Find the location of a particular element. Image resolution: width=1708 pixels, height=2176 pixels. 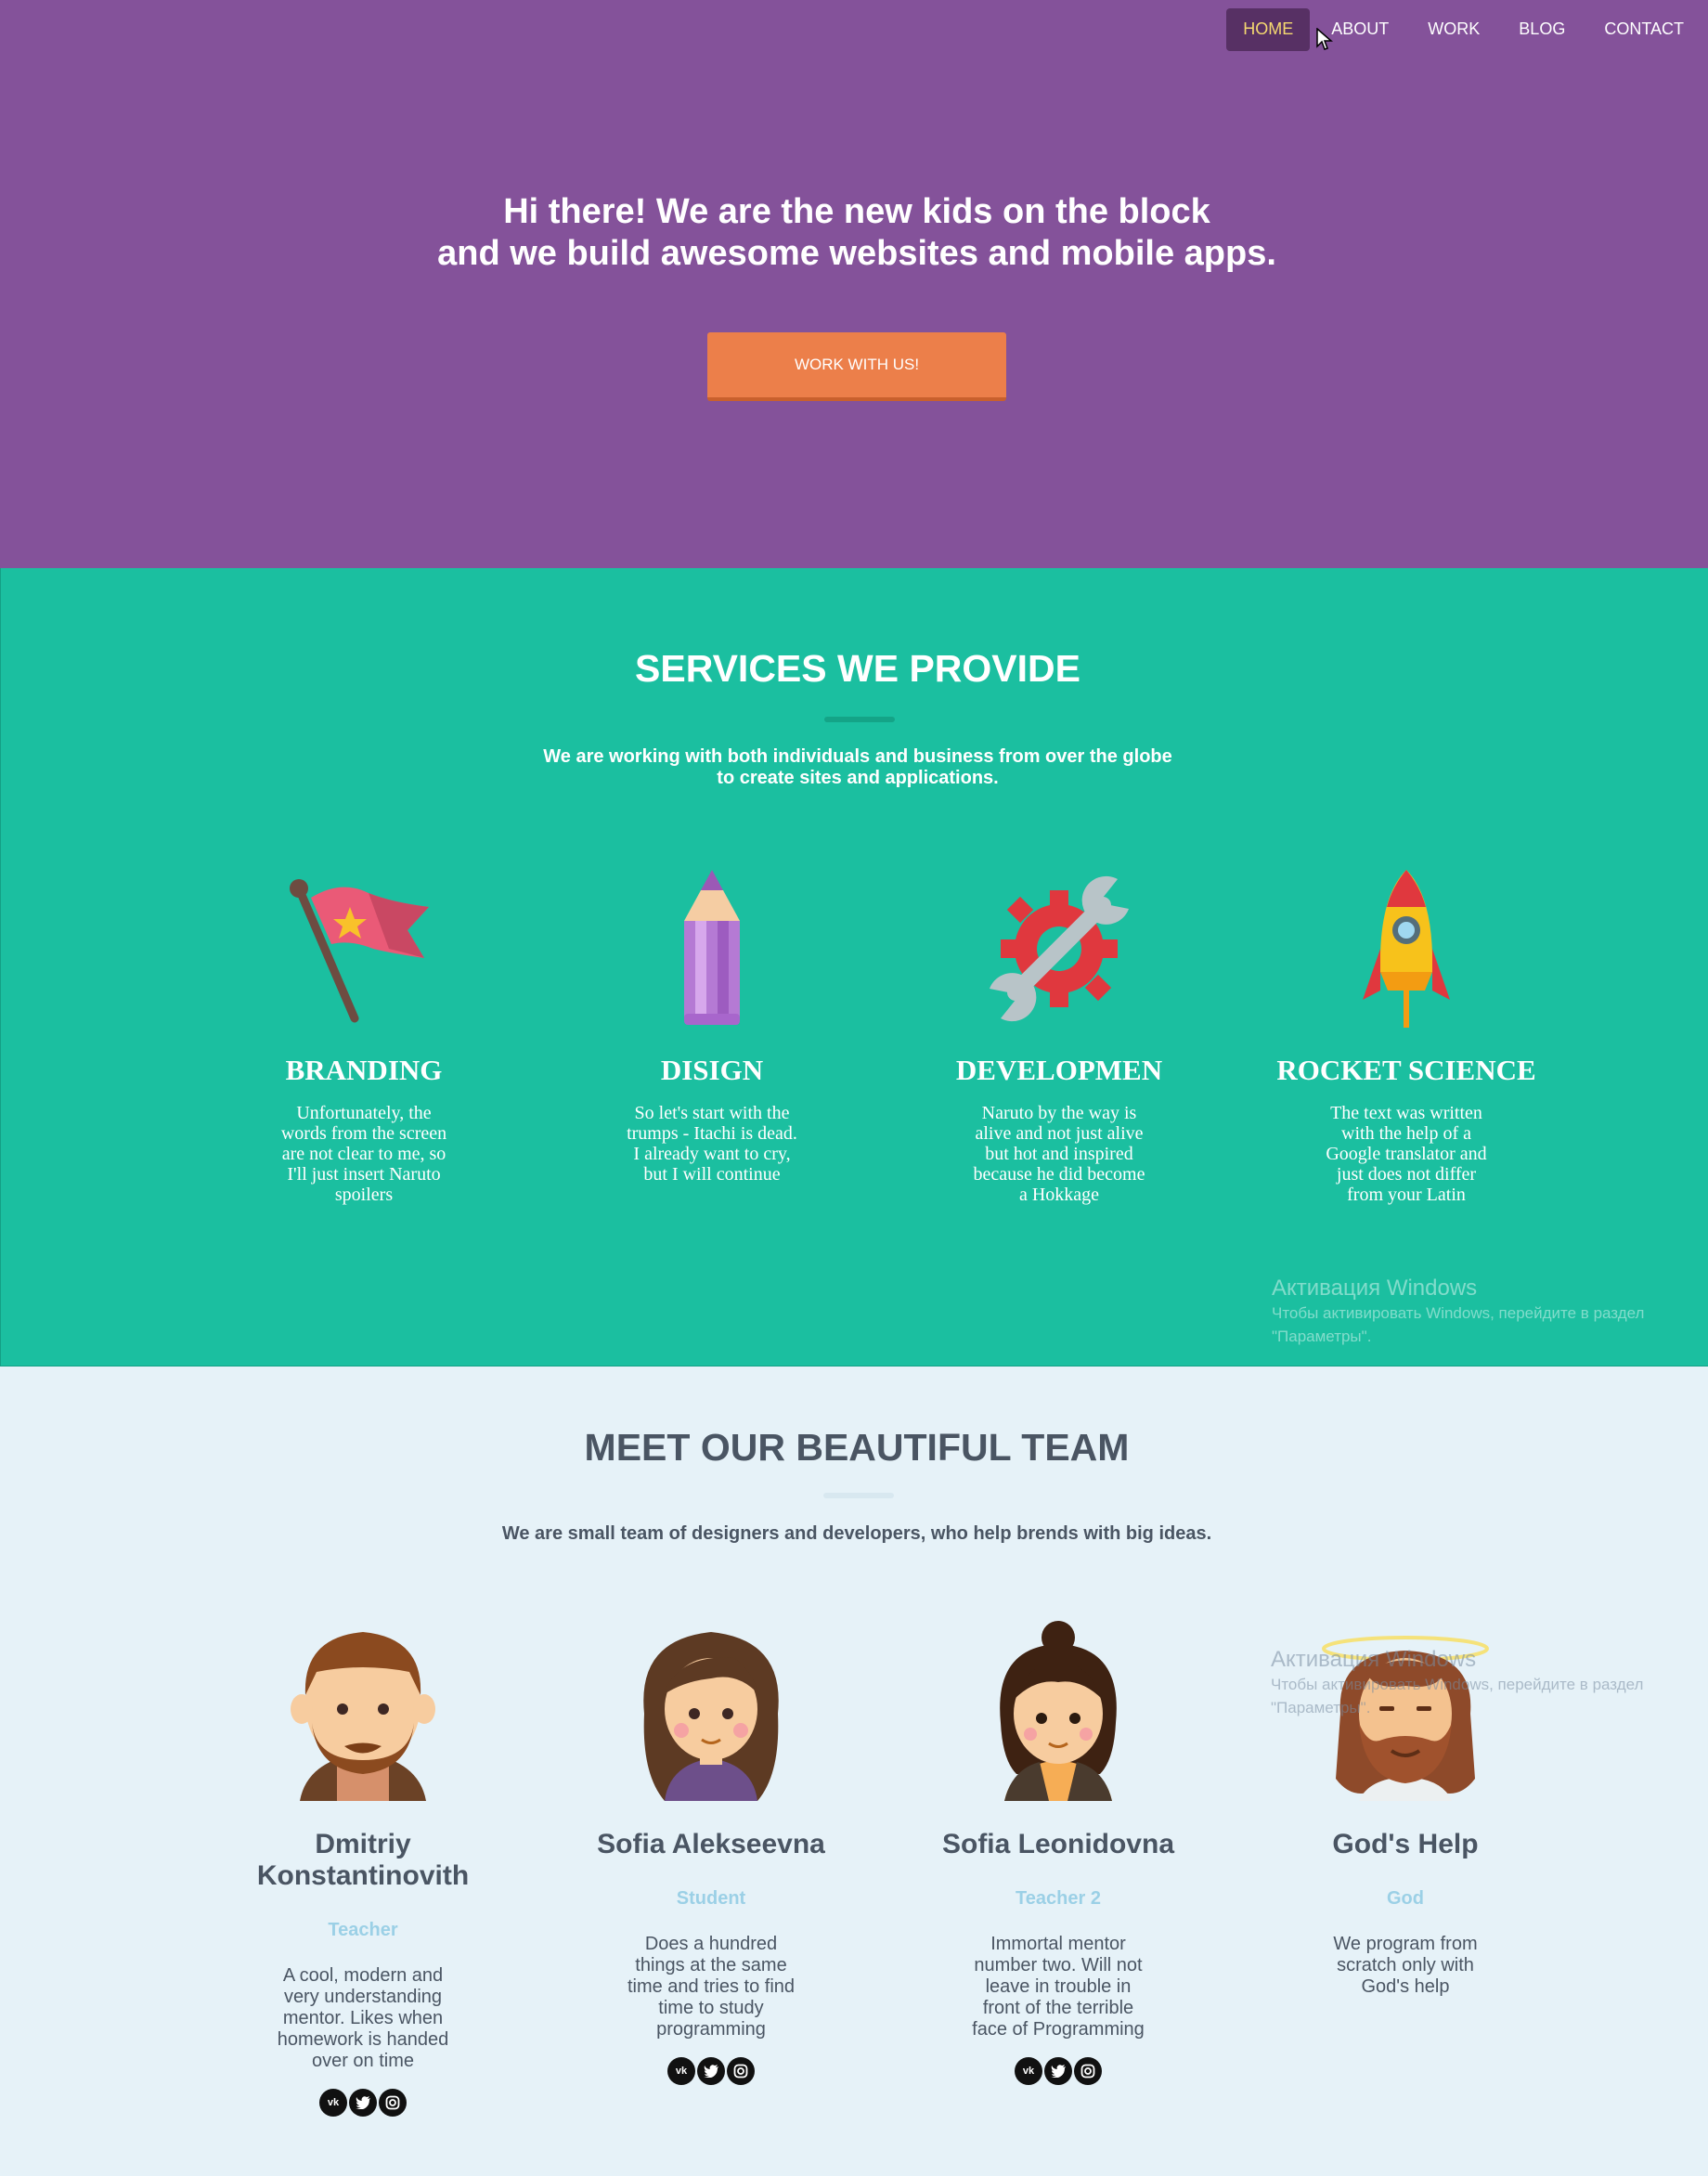

nav-work: WORK is located at coordinates (1453, 29).